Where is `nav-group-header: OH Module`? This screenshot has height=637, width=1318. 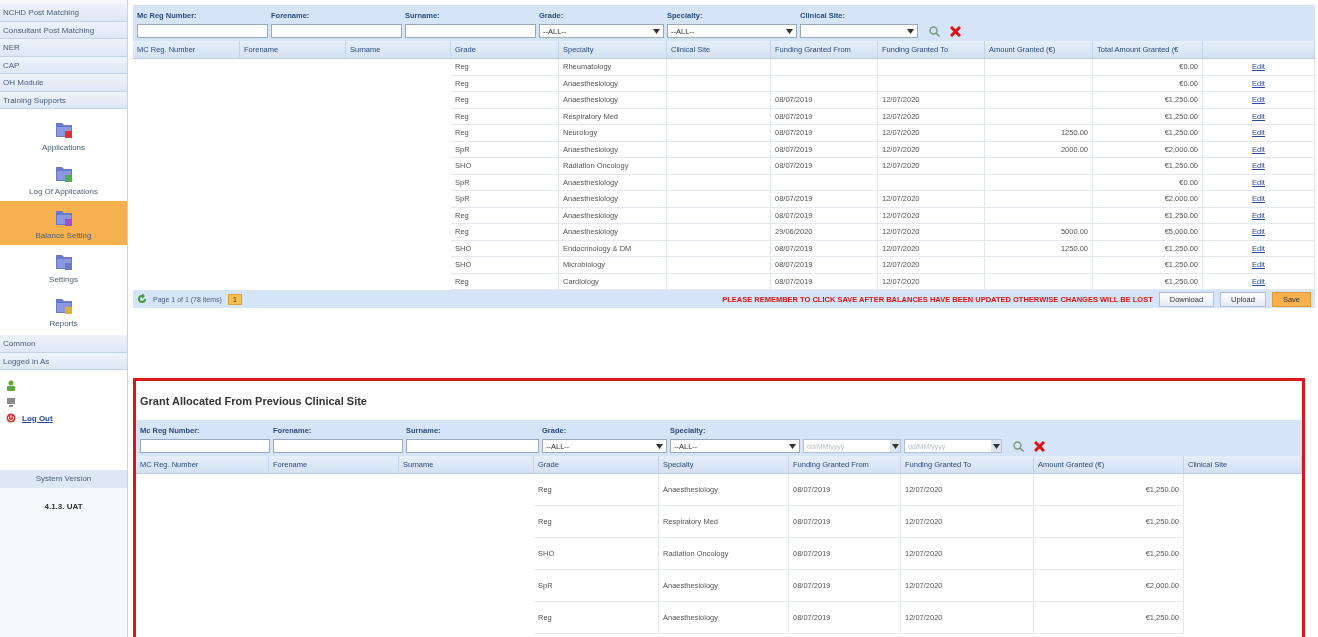 nav-group-header: OH Module is located at coordinates (63, 83).